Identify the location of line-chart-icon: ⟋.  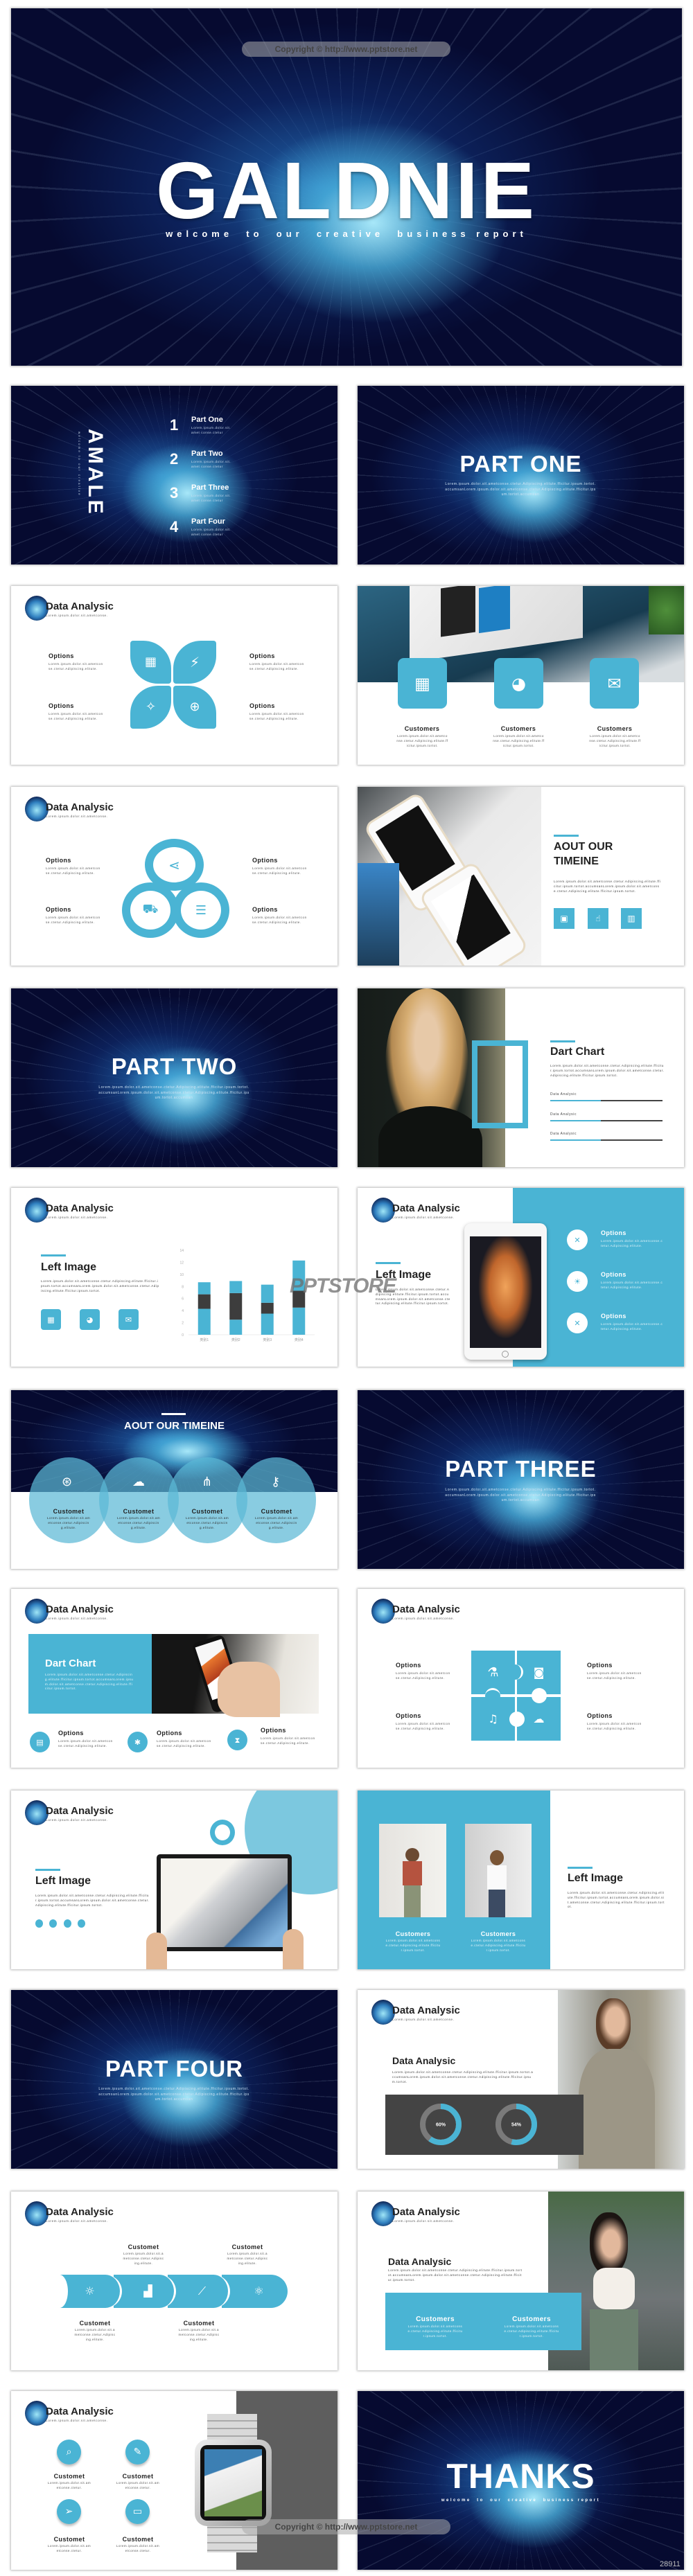
(199, 2291).